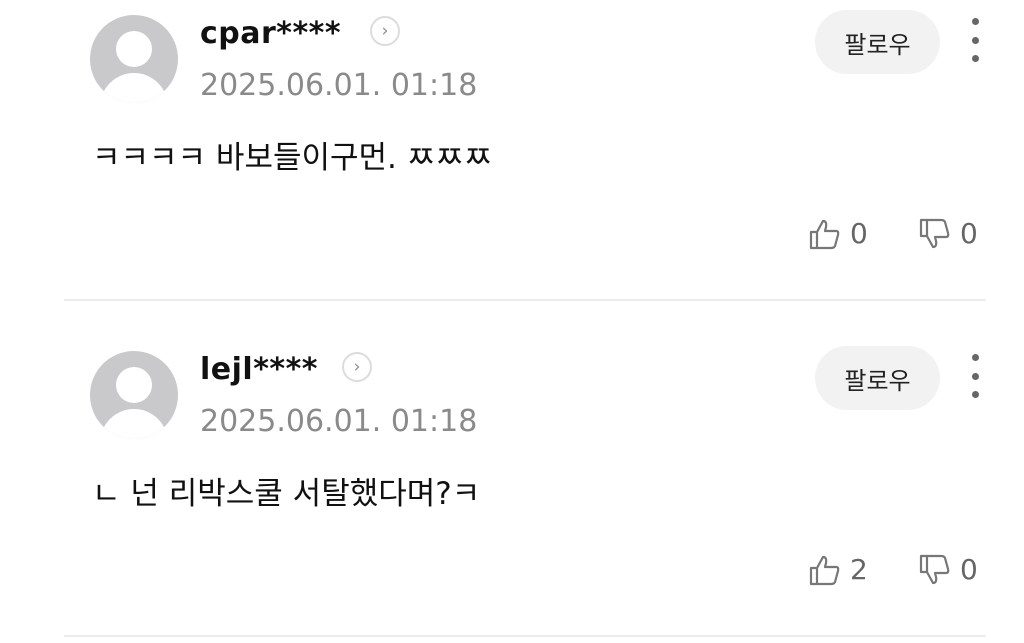 The image size is (1024, 643). What do you see at coordinates (286, 494) in the screenshot?
I see `comment-text: ㄴ 넌 리박스쿨 서탈했다며?ㅋ` at bounding box center [286, 494].